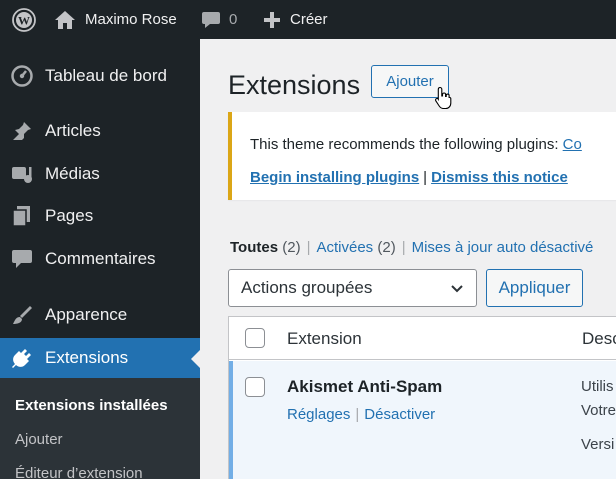 This screenshot has width=616, height=479. I want to click on pages-icon, so click(22, 216).